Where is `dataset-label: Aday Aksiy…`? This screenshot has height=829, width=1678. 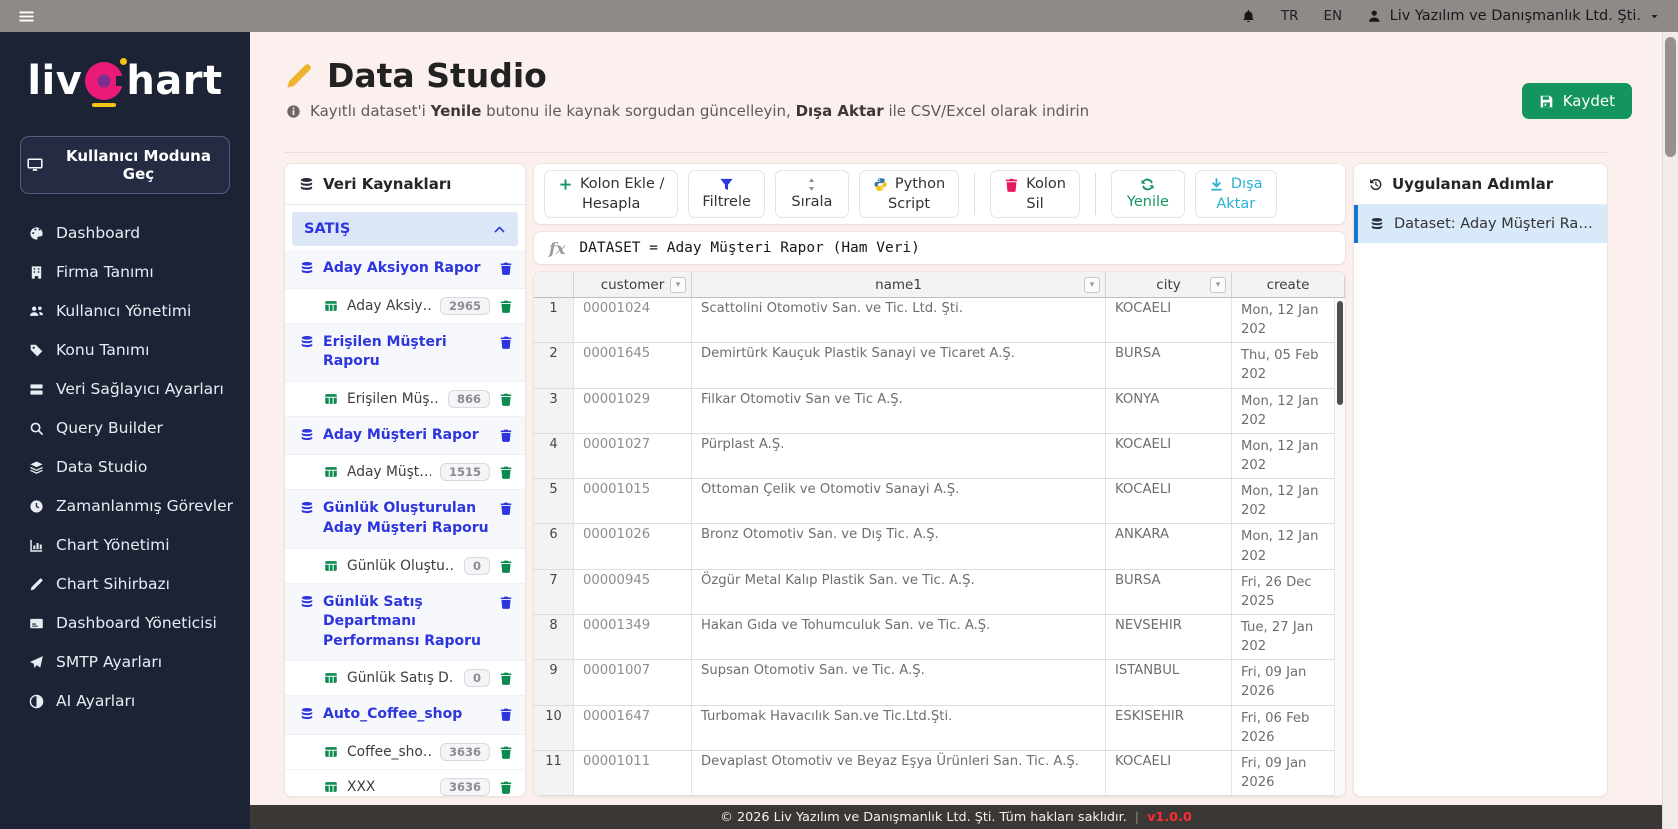
dataset-label: Aday Aksiy… is located at coordinates (389, 305).